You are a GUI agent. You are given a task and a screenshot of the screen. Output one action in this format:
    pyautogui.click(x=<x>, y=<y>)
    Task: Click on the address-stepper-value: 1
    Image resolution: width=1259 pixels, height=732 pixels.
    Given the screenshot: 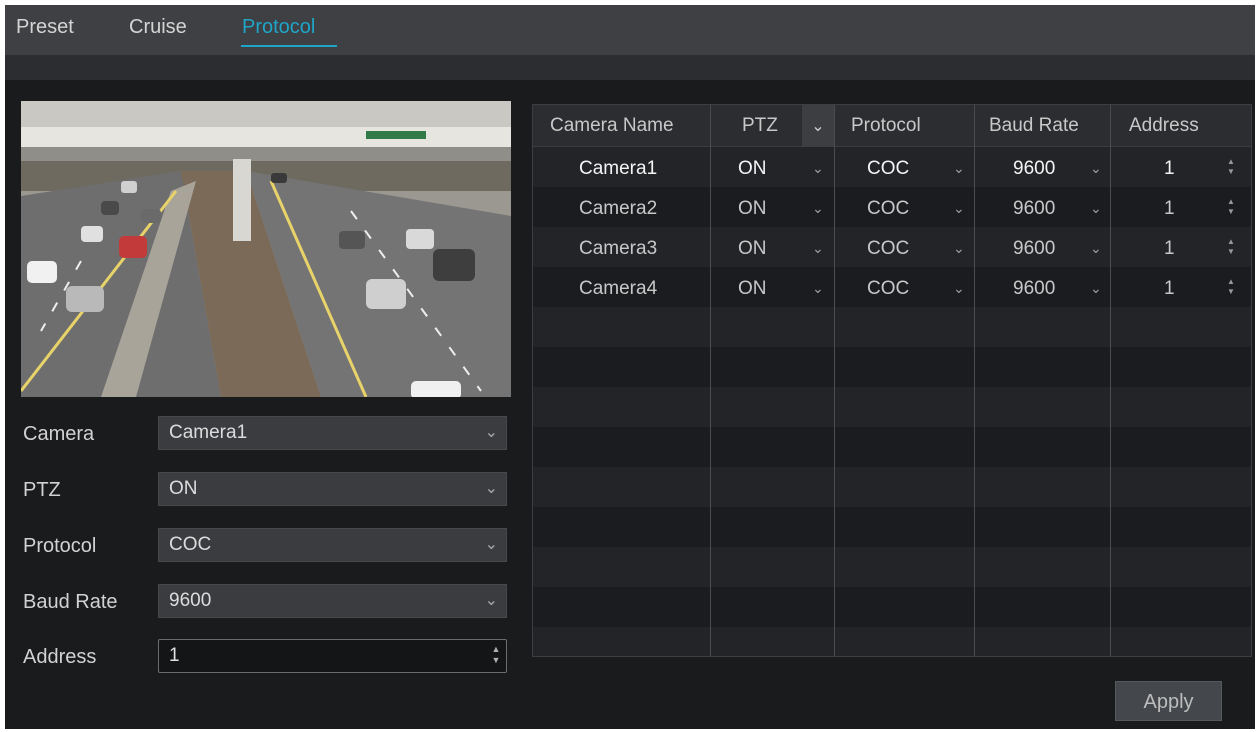 What is the action you would take?
    pyautogui.click(x=174, y=655)
    